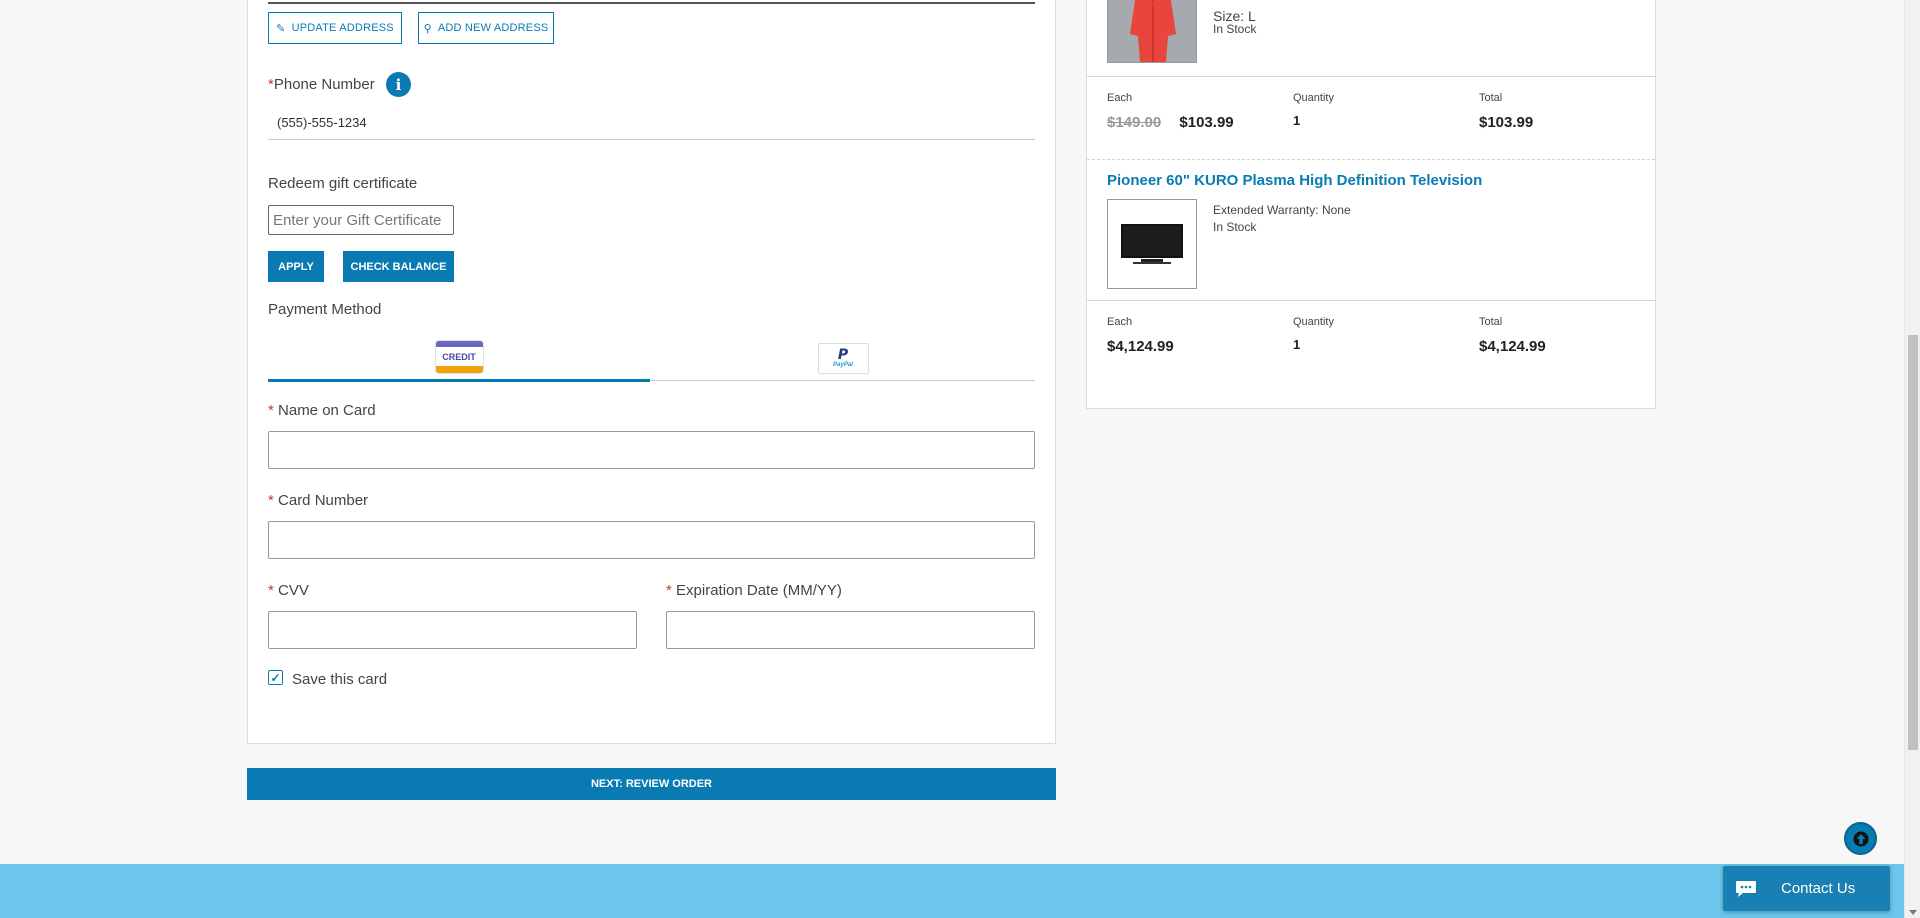  What do you see at coordinates (288, 590) in the screenshot?
I see `cvv-label: * CVV` at bounding box center [288, 590].